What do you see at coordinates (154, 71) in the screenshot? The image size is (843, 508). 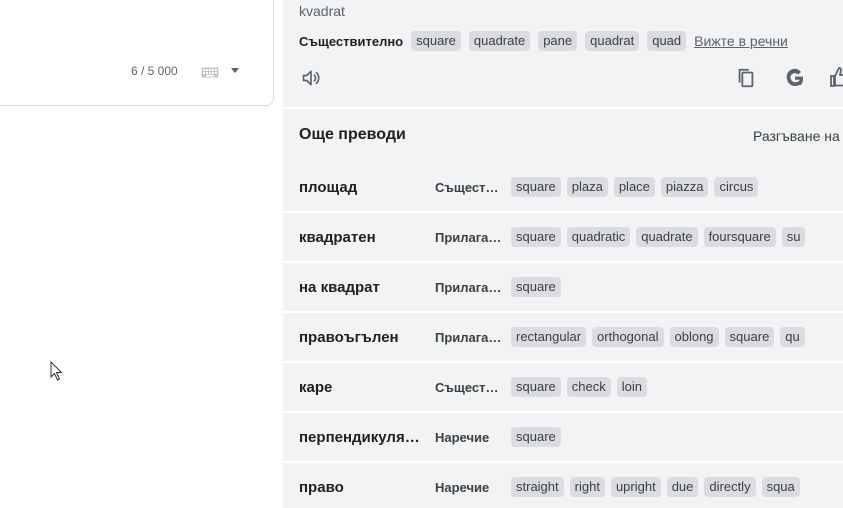 I see `char-count: 6 / 5 000` at bounding box center [154, 71].